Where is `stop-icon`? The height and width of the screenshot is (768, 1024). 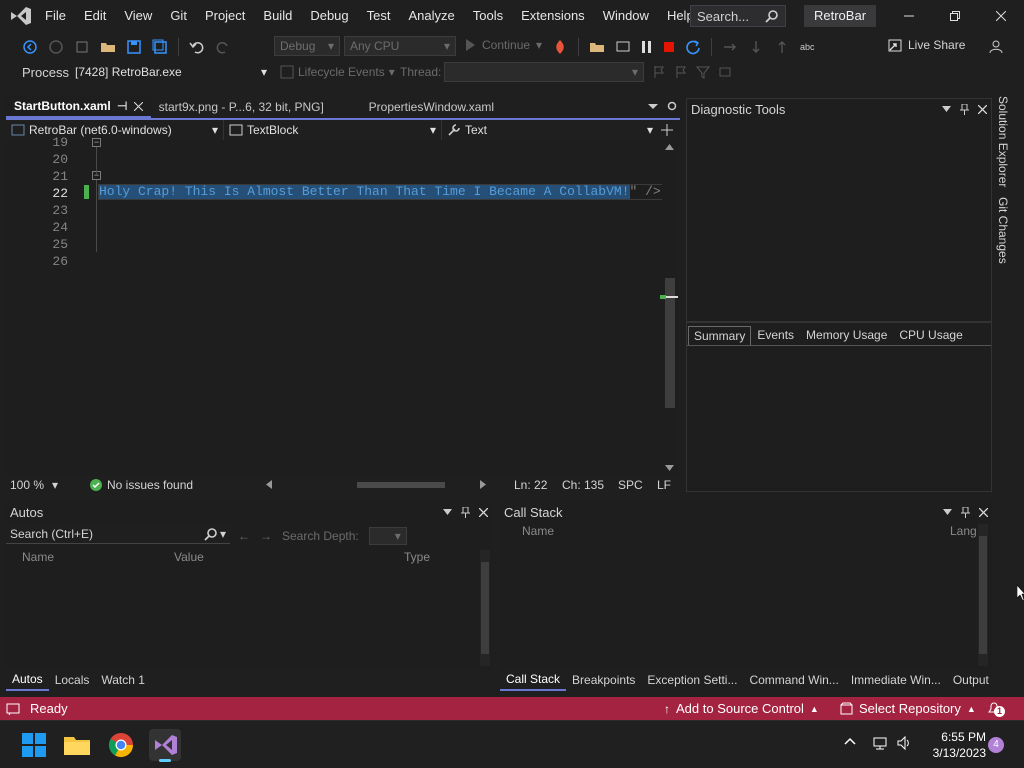
stop-icon is located at coordinates (669, 47).